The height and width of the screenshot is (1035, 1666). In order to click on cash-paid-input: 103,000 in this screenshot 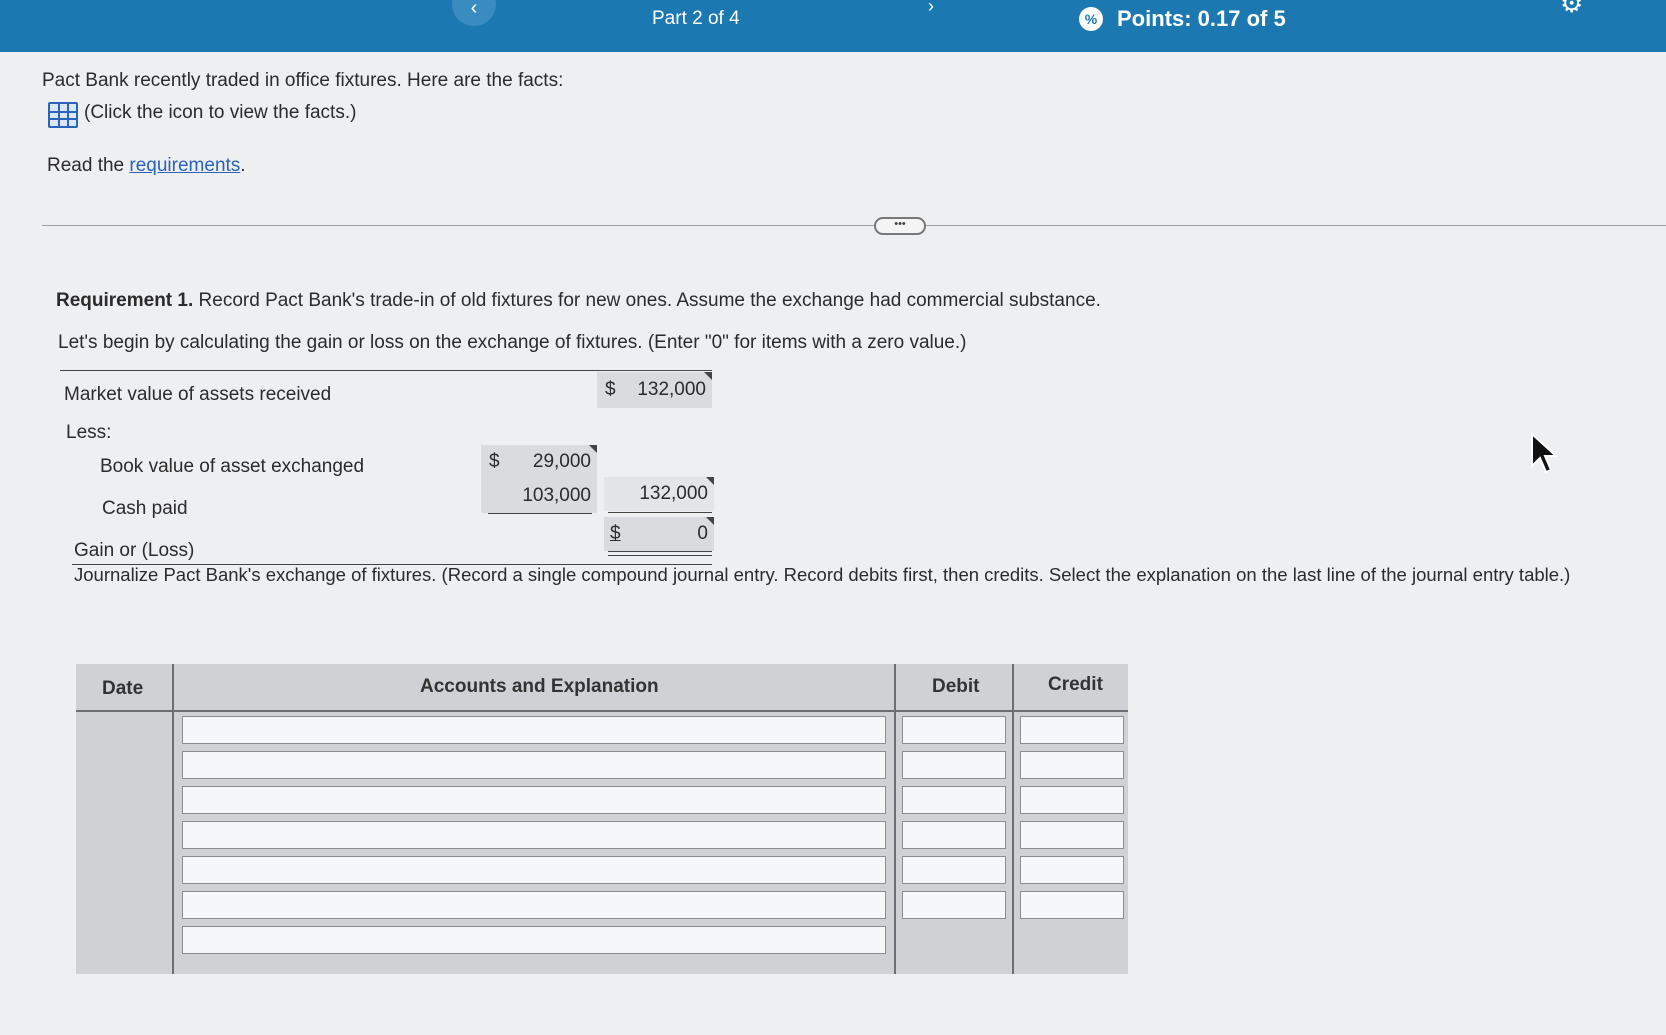, I will do `click(539, 496)`.